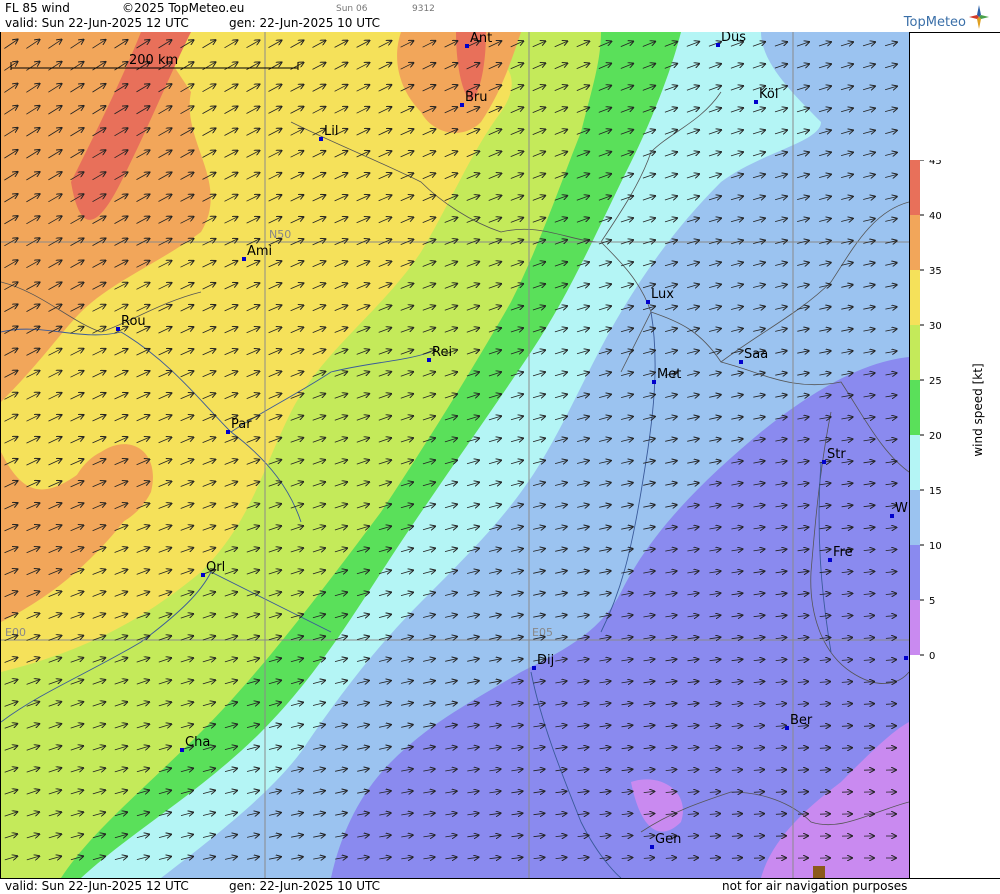  I want to click on city-label: Ber, so click(801, 720).